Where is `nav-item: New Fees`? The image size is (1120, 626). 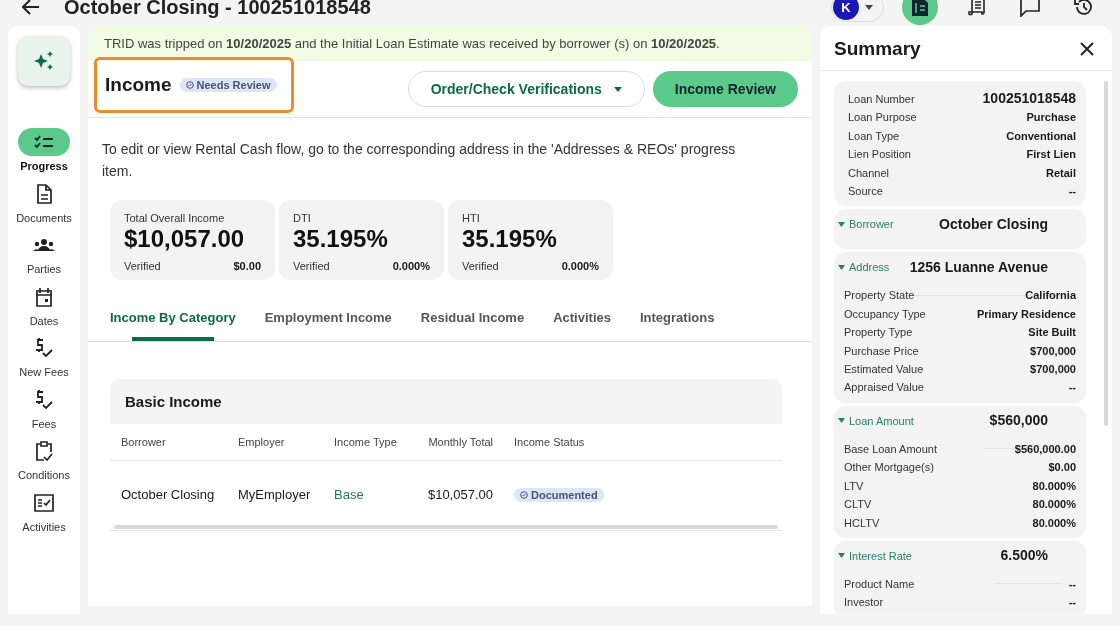
nav-item: New Fees is located at coordinates (44, 360).